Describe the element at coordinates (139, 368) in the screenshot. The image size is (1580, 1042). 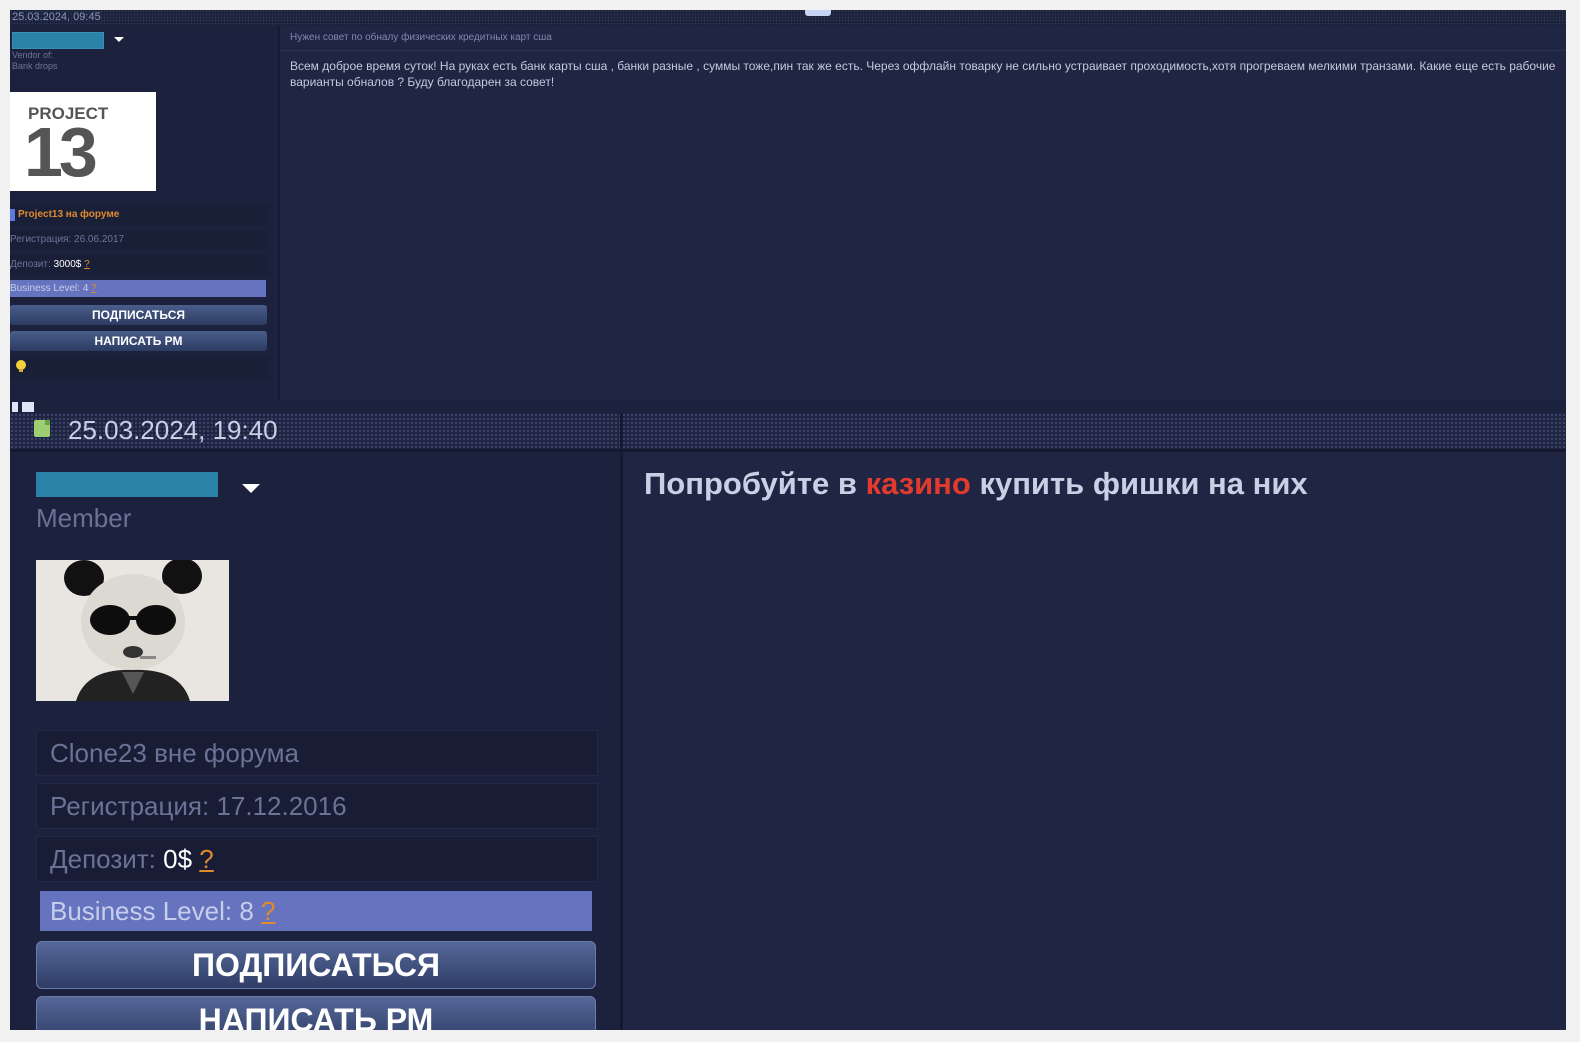
I see `post1-reputation-row` at that location.